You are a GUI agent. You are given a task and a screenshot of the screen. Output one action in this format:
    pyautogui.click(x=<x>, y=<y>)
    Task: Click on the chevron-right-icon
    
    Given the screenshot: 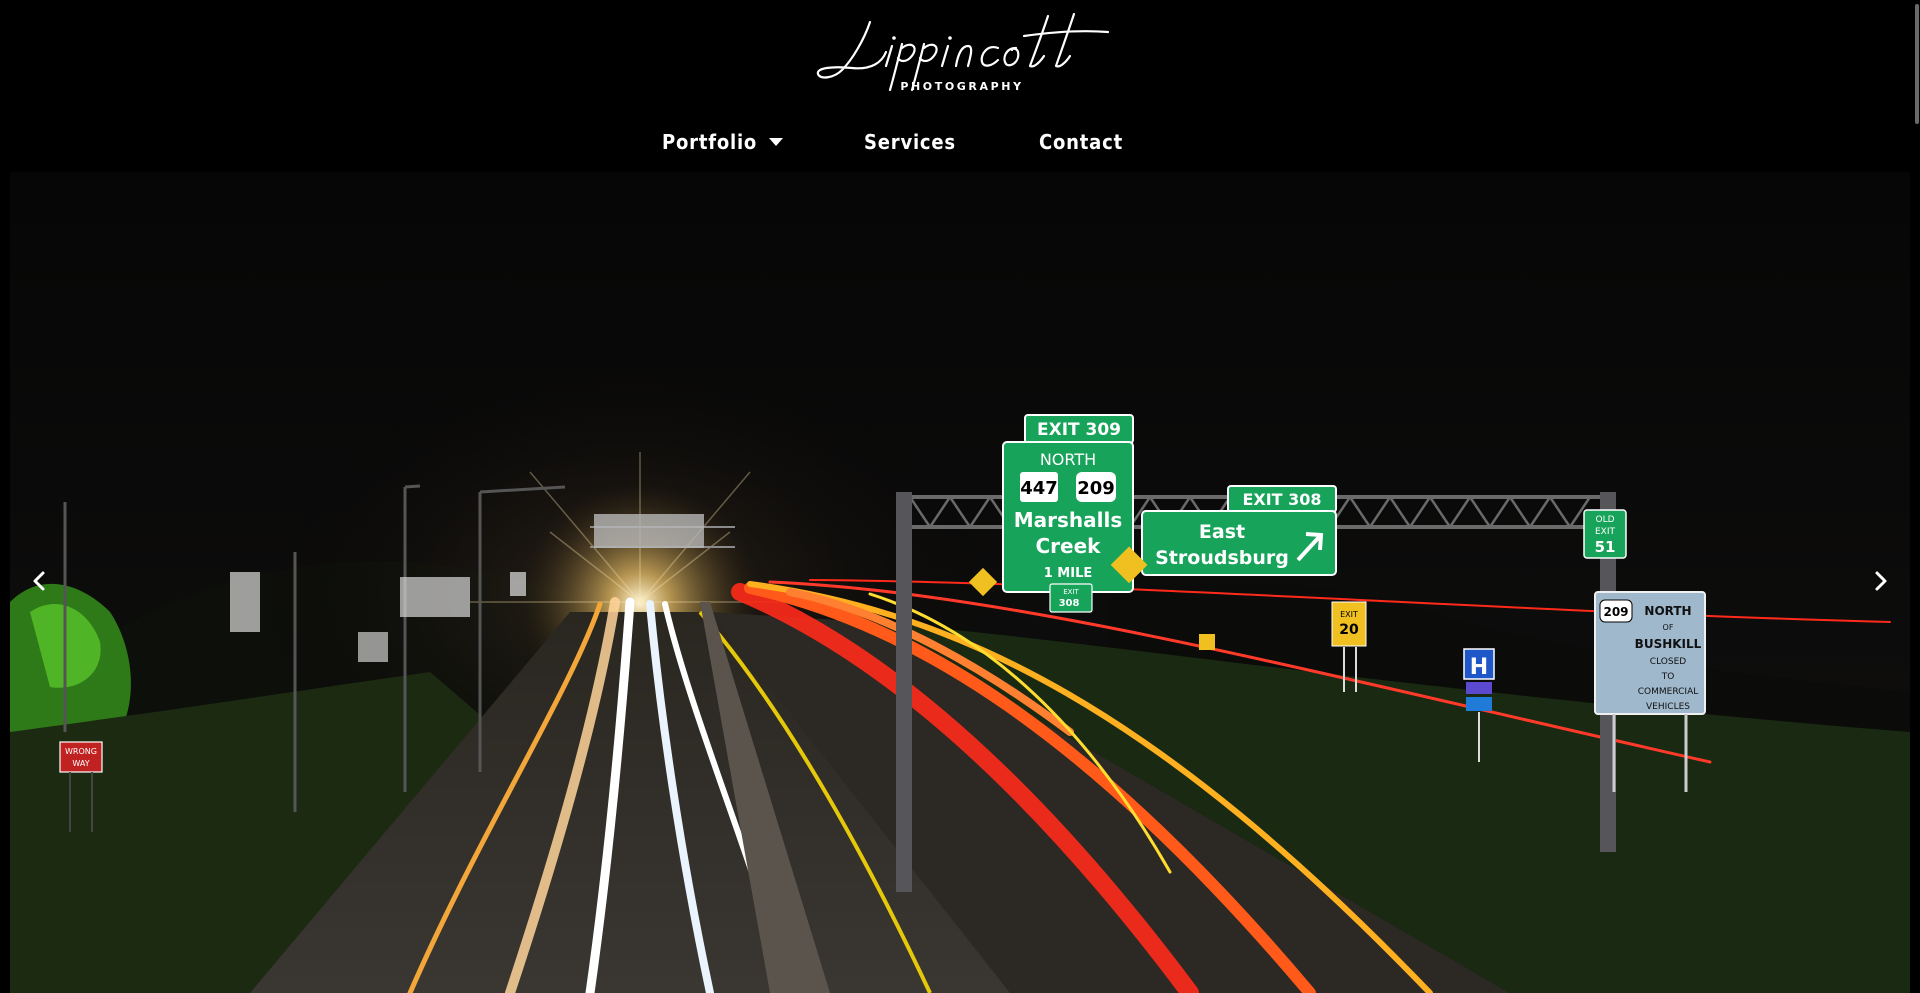 What is the action you would take?
    pyautogui.click(x=1881, y=581)
    